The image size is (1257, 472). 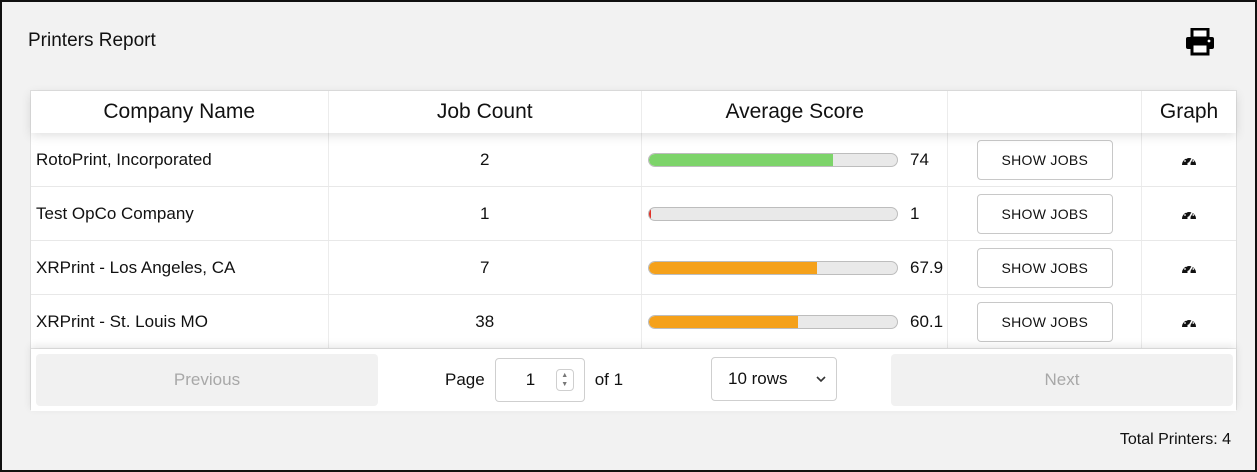 I want to click on table-row: XRPrint - St. Louis MO 38 60.1 SHOW JOBS, so click(x=633, y=322).